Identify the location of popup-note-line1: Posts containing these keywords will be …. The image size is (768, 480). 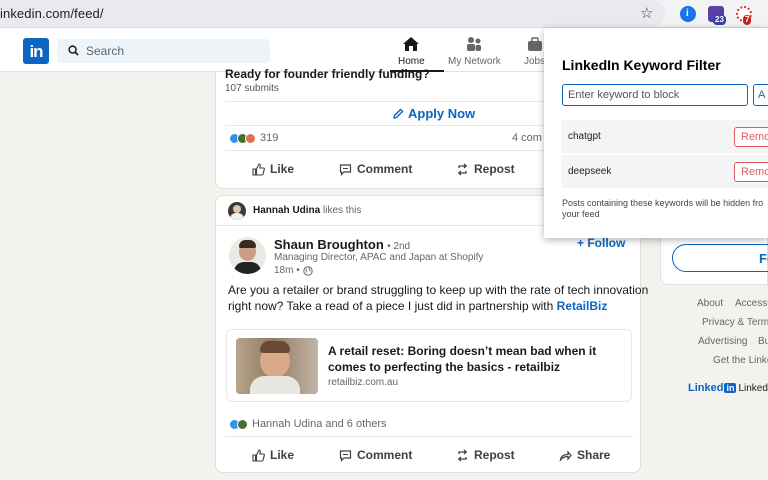
(663, 203).